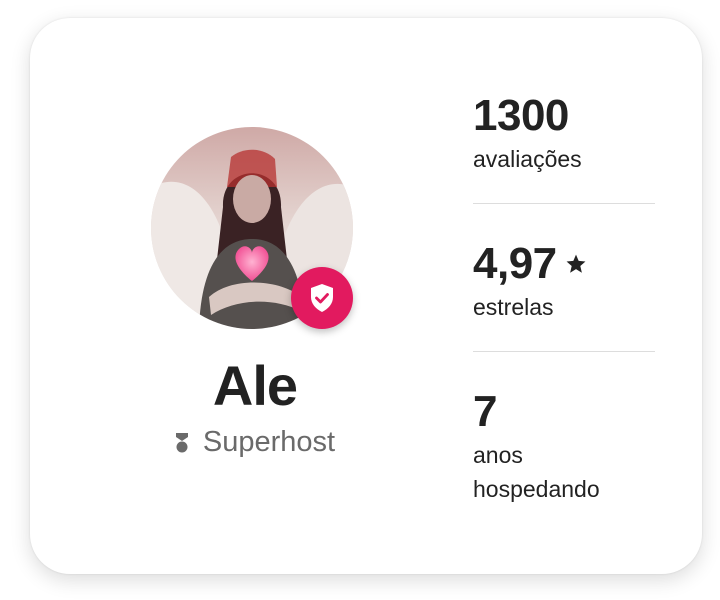 The width and height of the screenshot is (720, 600). I want to click on stat-years-value: 7, so click(564, 412).